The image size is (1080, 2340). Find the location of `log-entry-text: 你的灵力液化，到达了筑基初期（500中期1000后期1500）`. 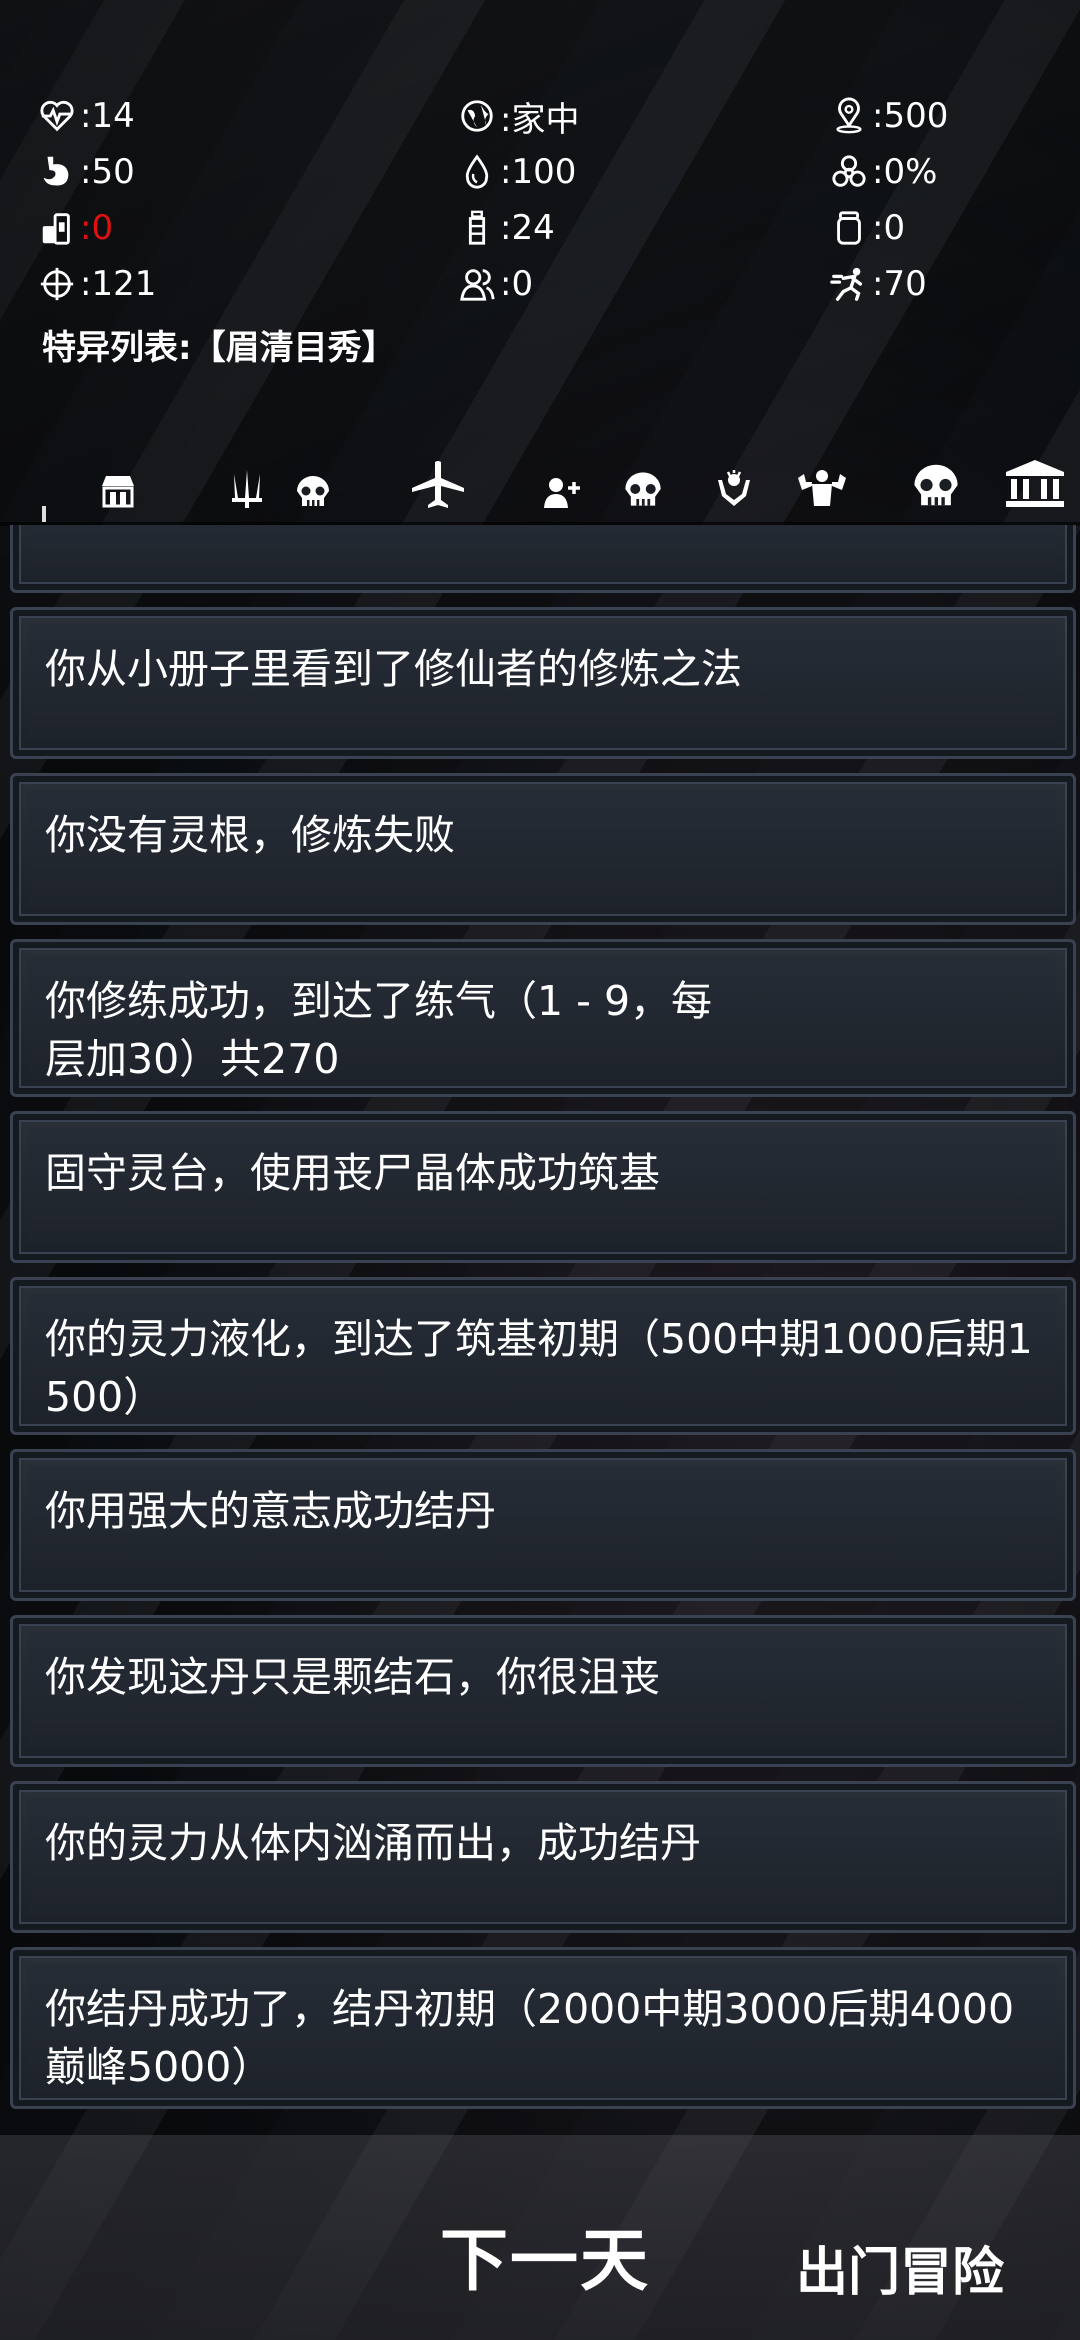

log-entry-text: 你的灵力液化，到达了筑基初期（500中期1000后期1500） is located at coordinates (539, 1368).